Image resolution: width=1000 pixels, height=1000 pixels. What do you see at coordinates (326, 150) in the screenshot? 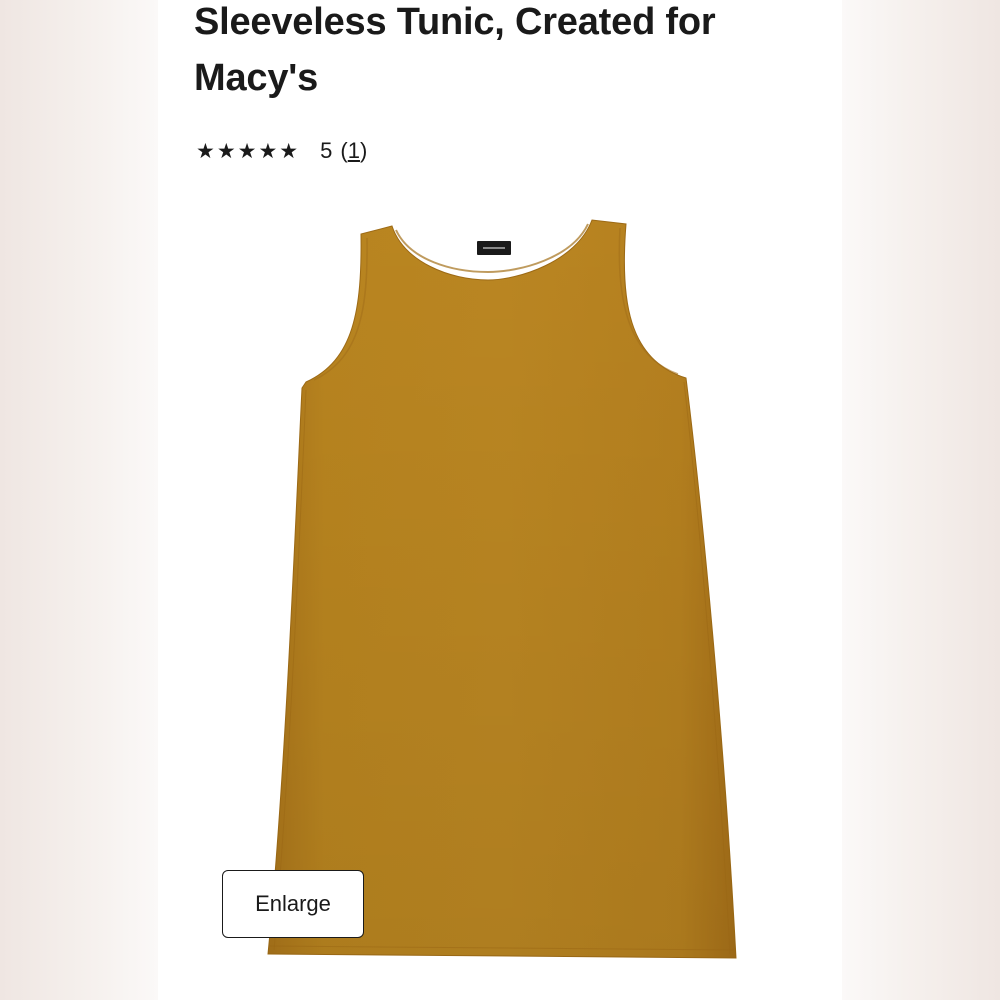
I see `rating-score: 5` at bounding box center [326, 150].